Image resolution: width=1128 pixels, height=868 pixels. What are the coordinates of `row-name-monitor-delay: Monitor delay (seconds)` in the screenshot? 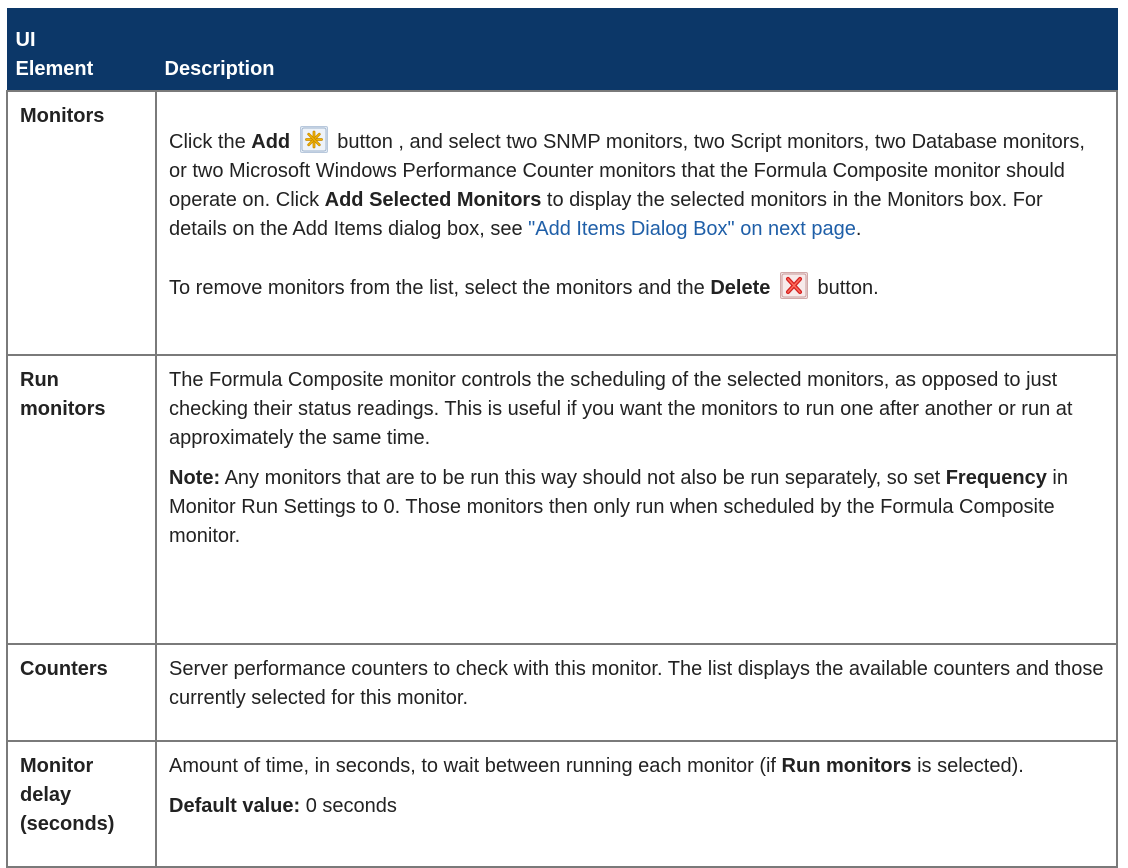 It's located at (81, 804).